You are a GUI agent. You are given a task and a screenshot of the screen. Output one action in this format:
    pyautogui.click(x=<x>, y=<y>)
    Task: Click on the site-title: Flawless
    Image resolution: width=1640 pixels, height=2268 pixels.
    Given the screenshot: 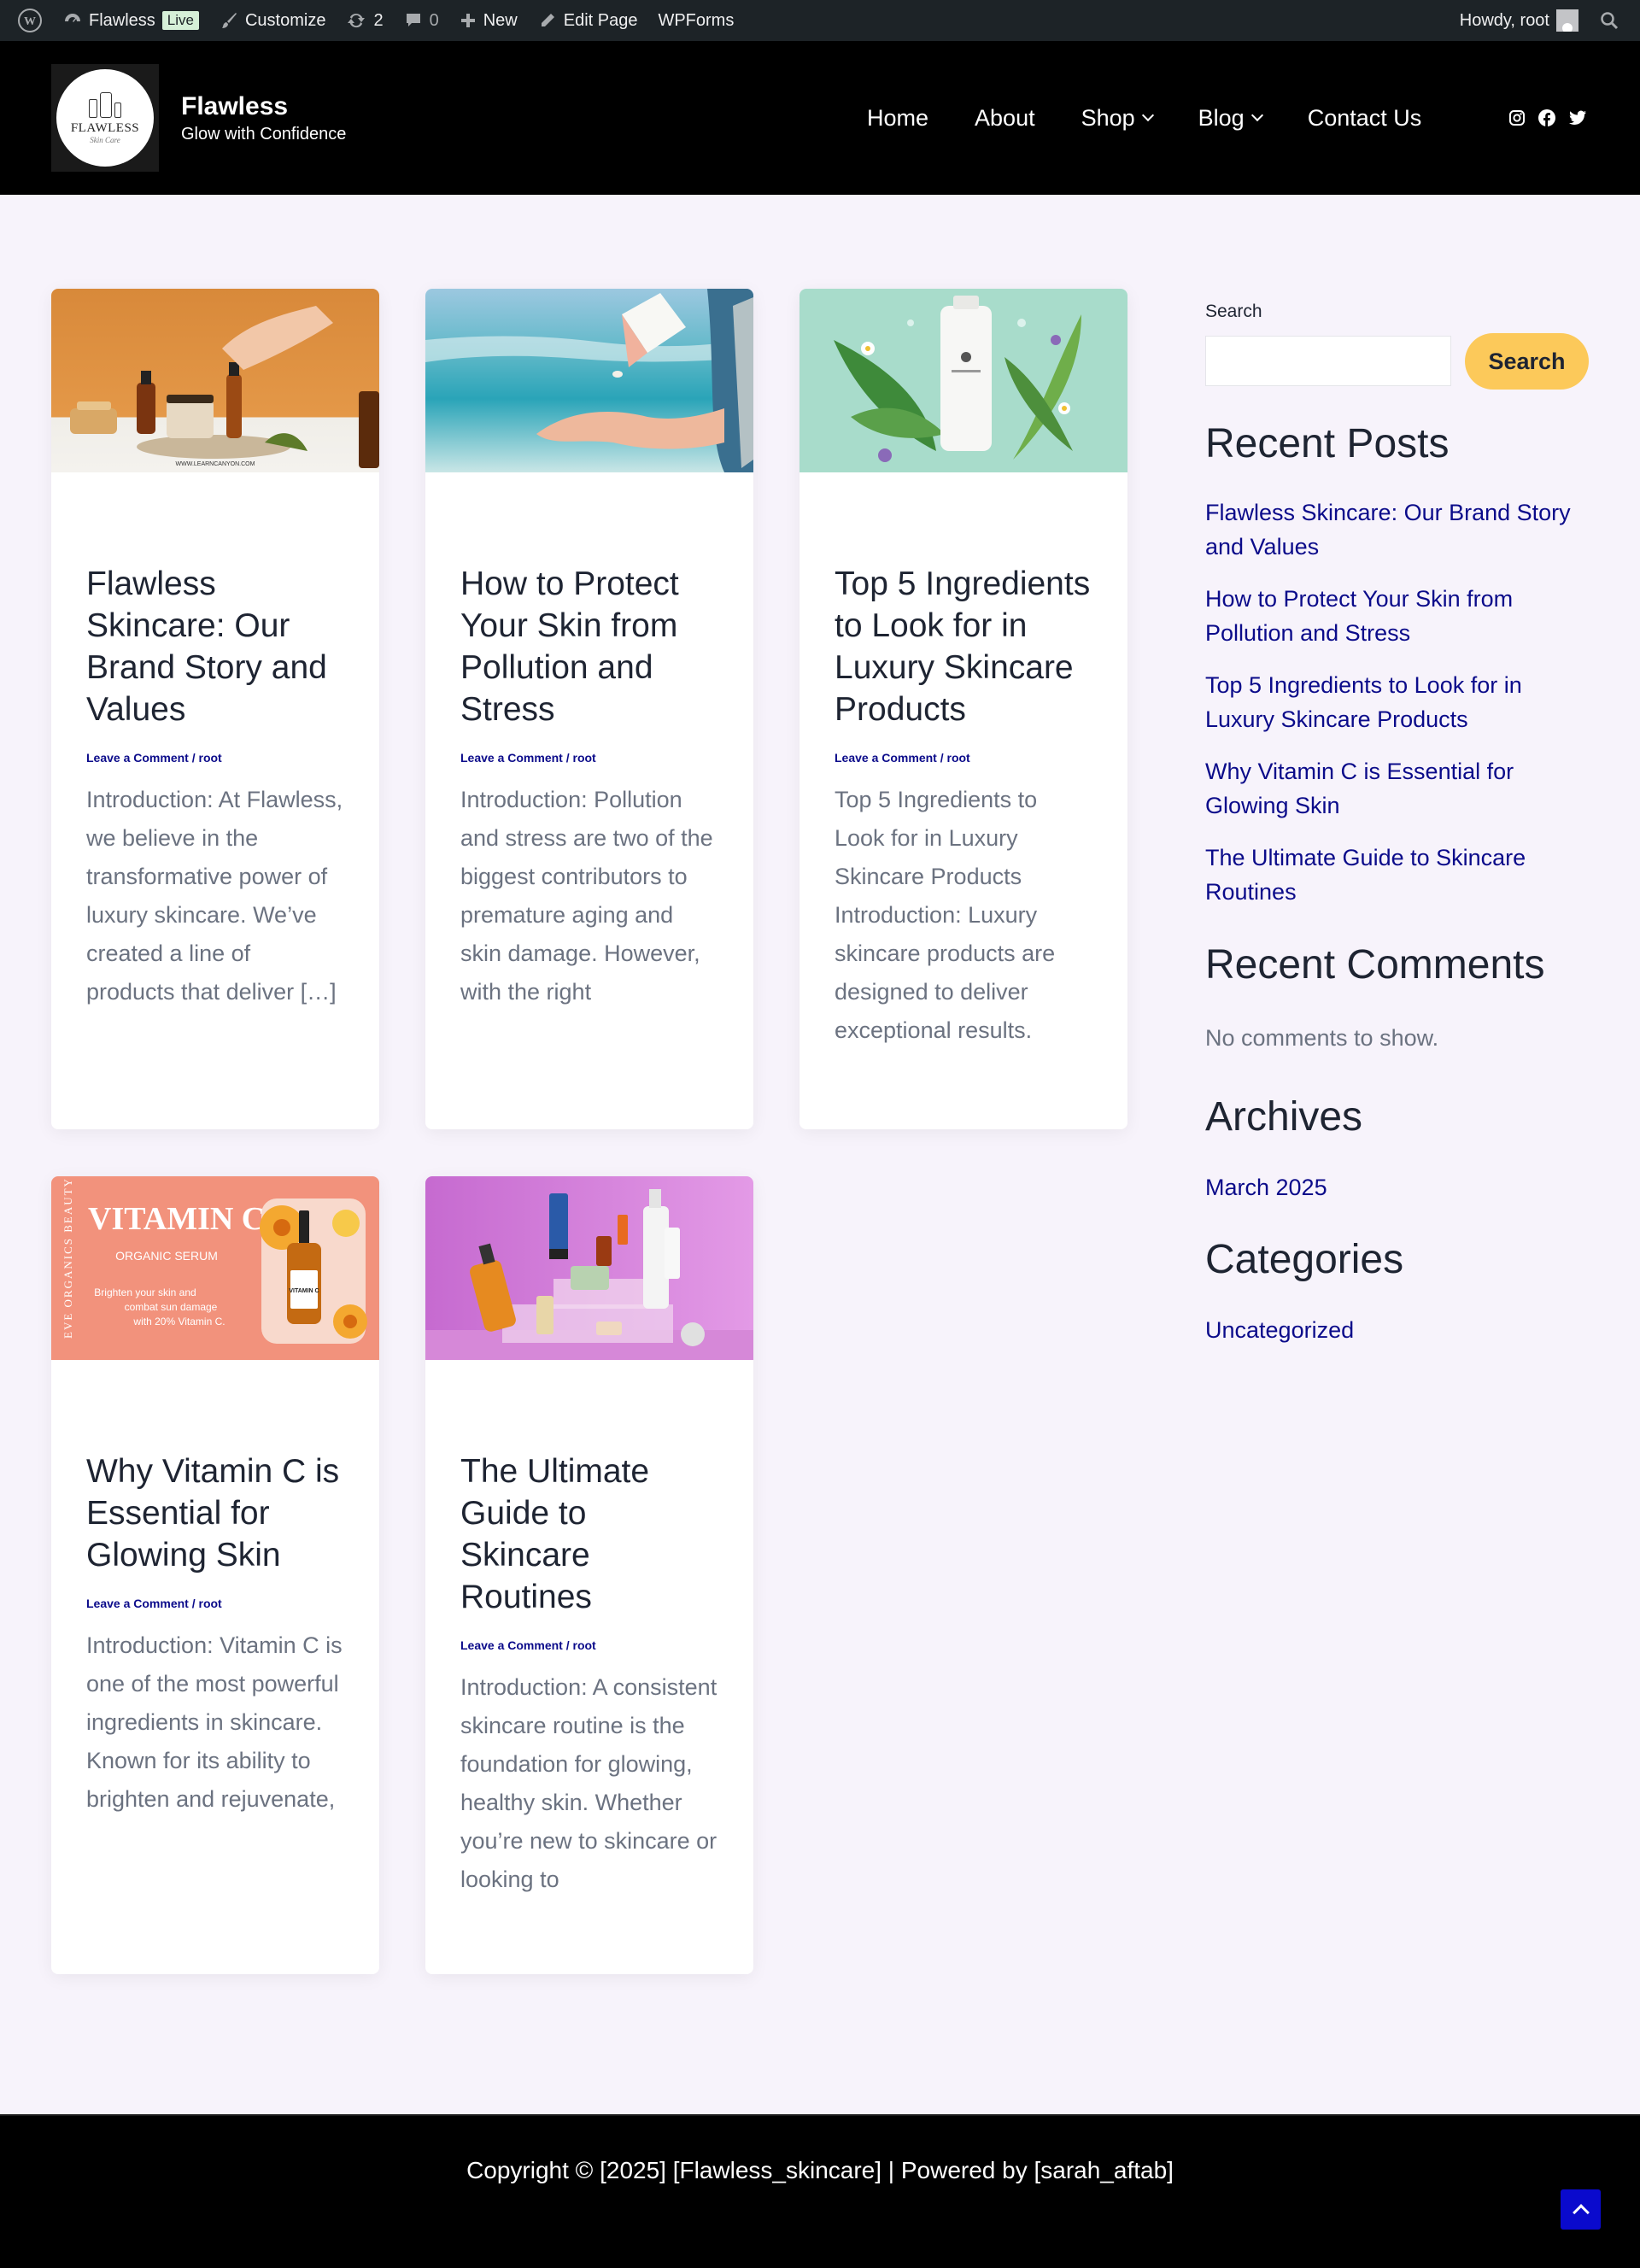 What is the action you would take?
    pyautogui.click(x=263, y=106)
    